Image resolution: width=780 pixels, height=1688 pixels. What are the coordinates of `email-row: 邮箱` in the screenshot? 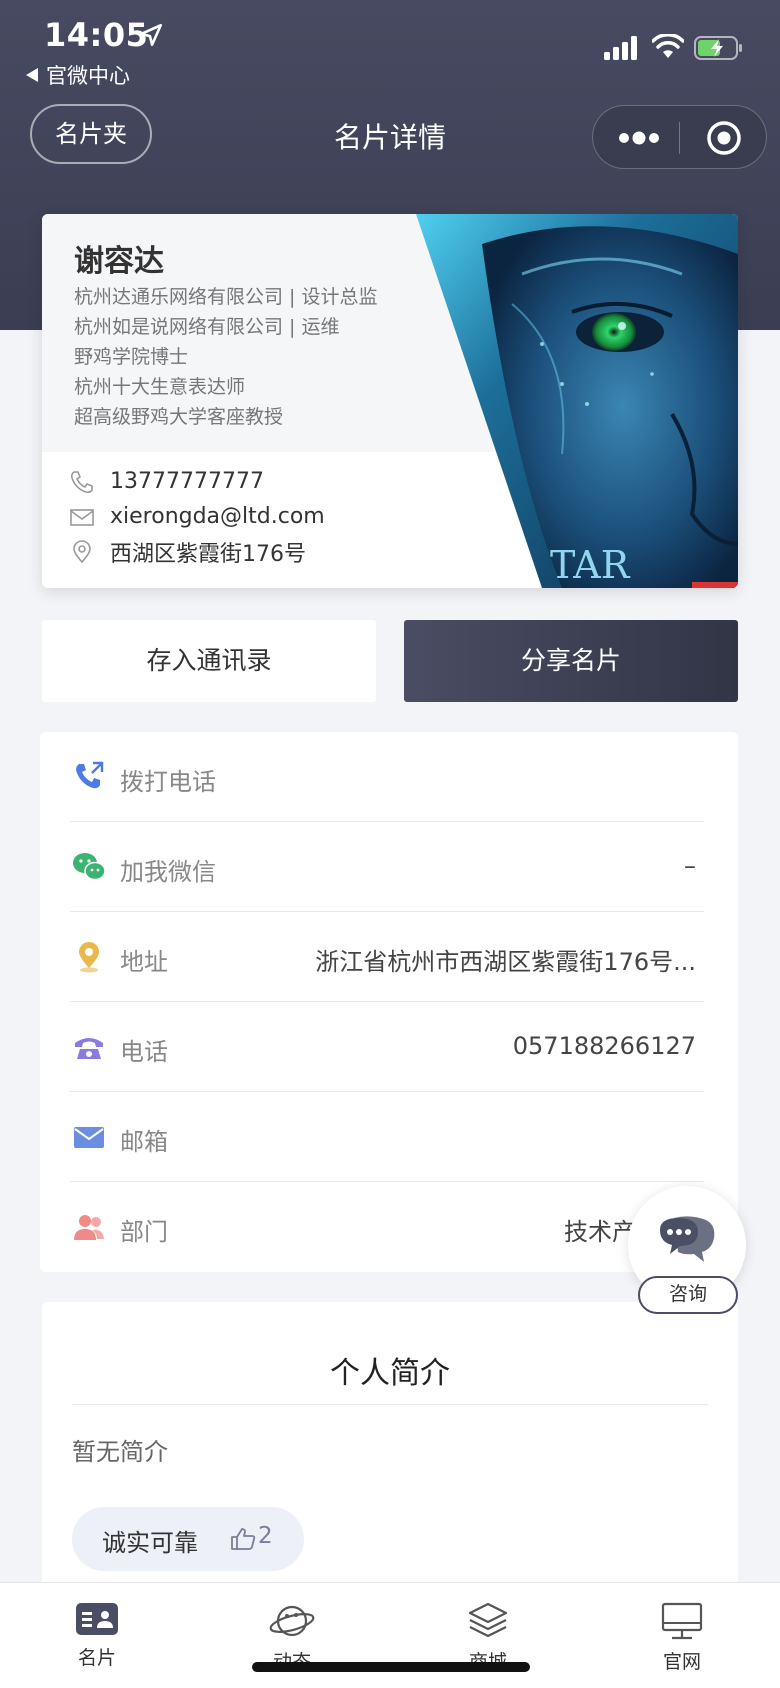 It's located at (387, 1137).